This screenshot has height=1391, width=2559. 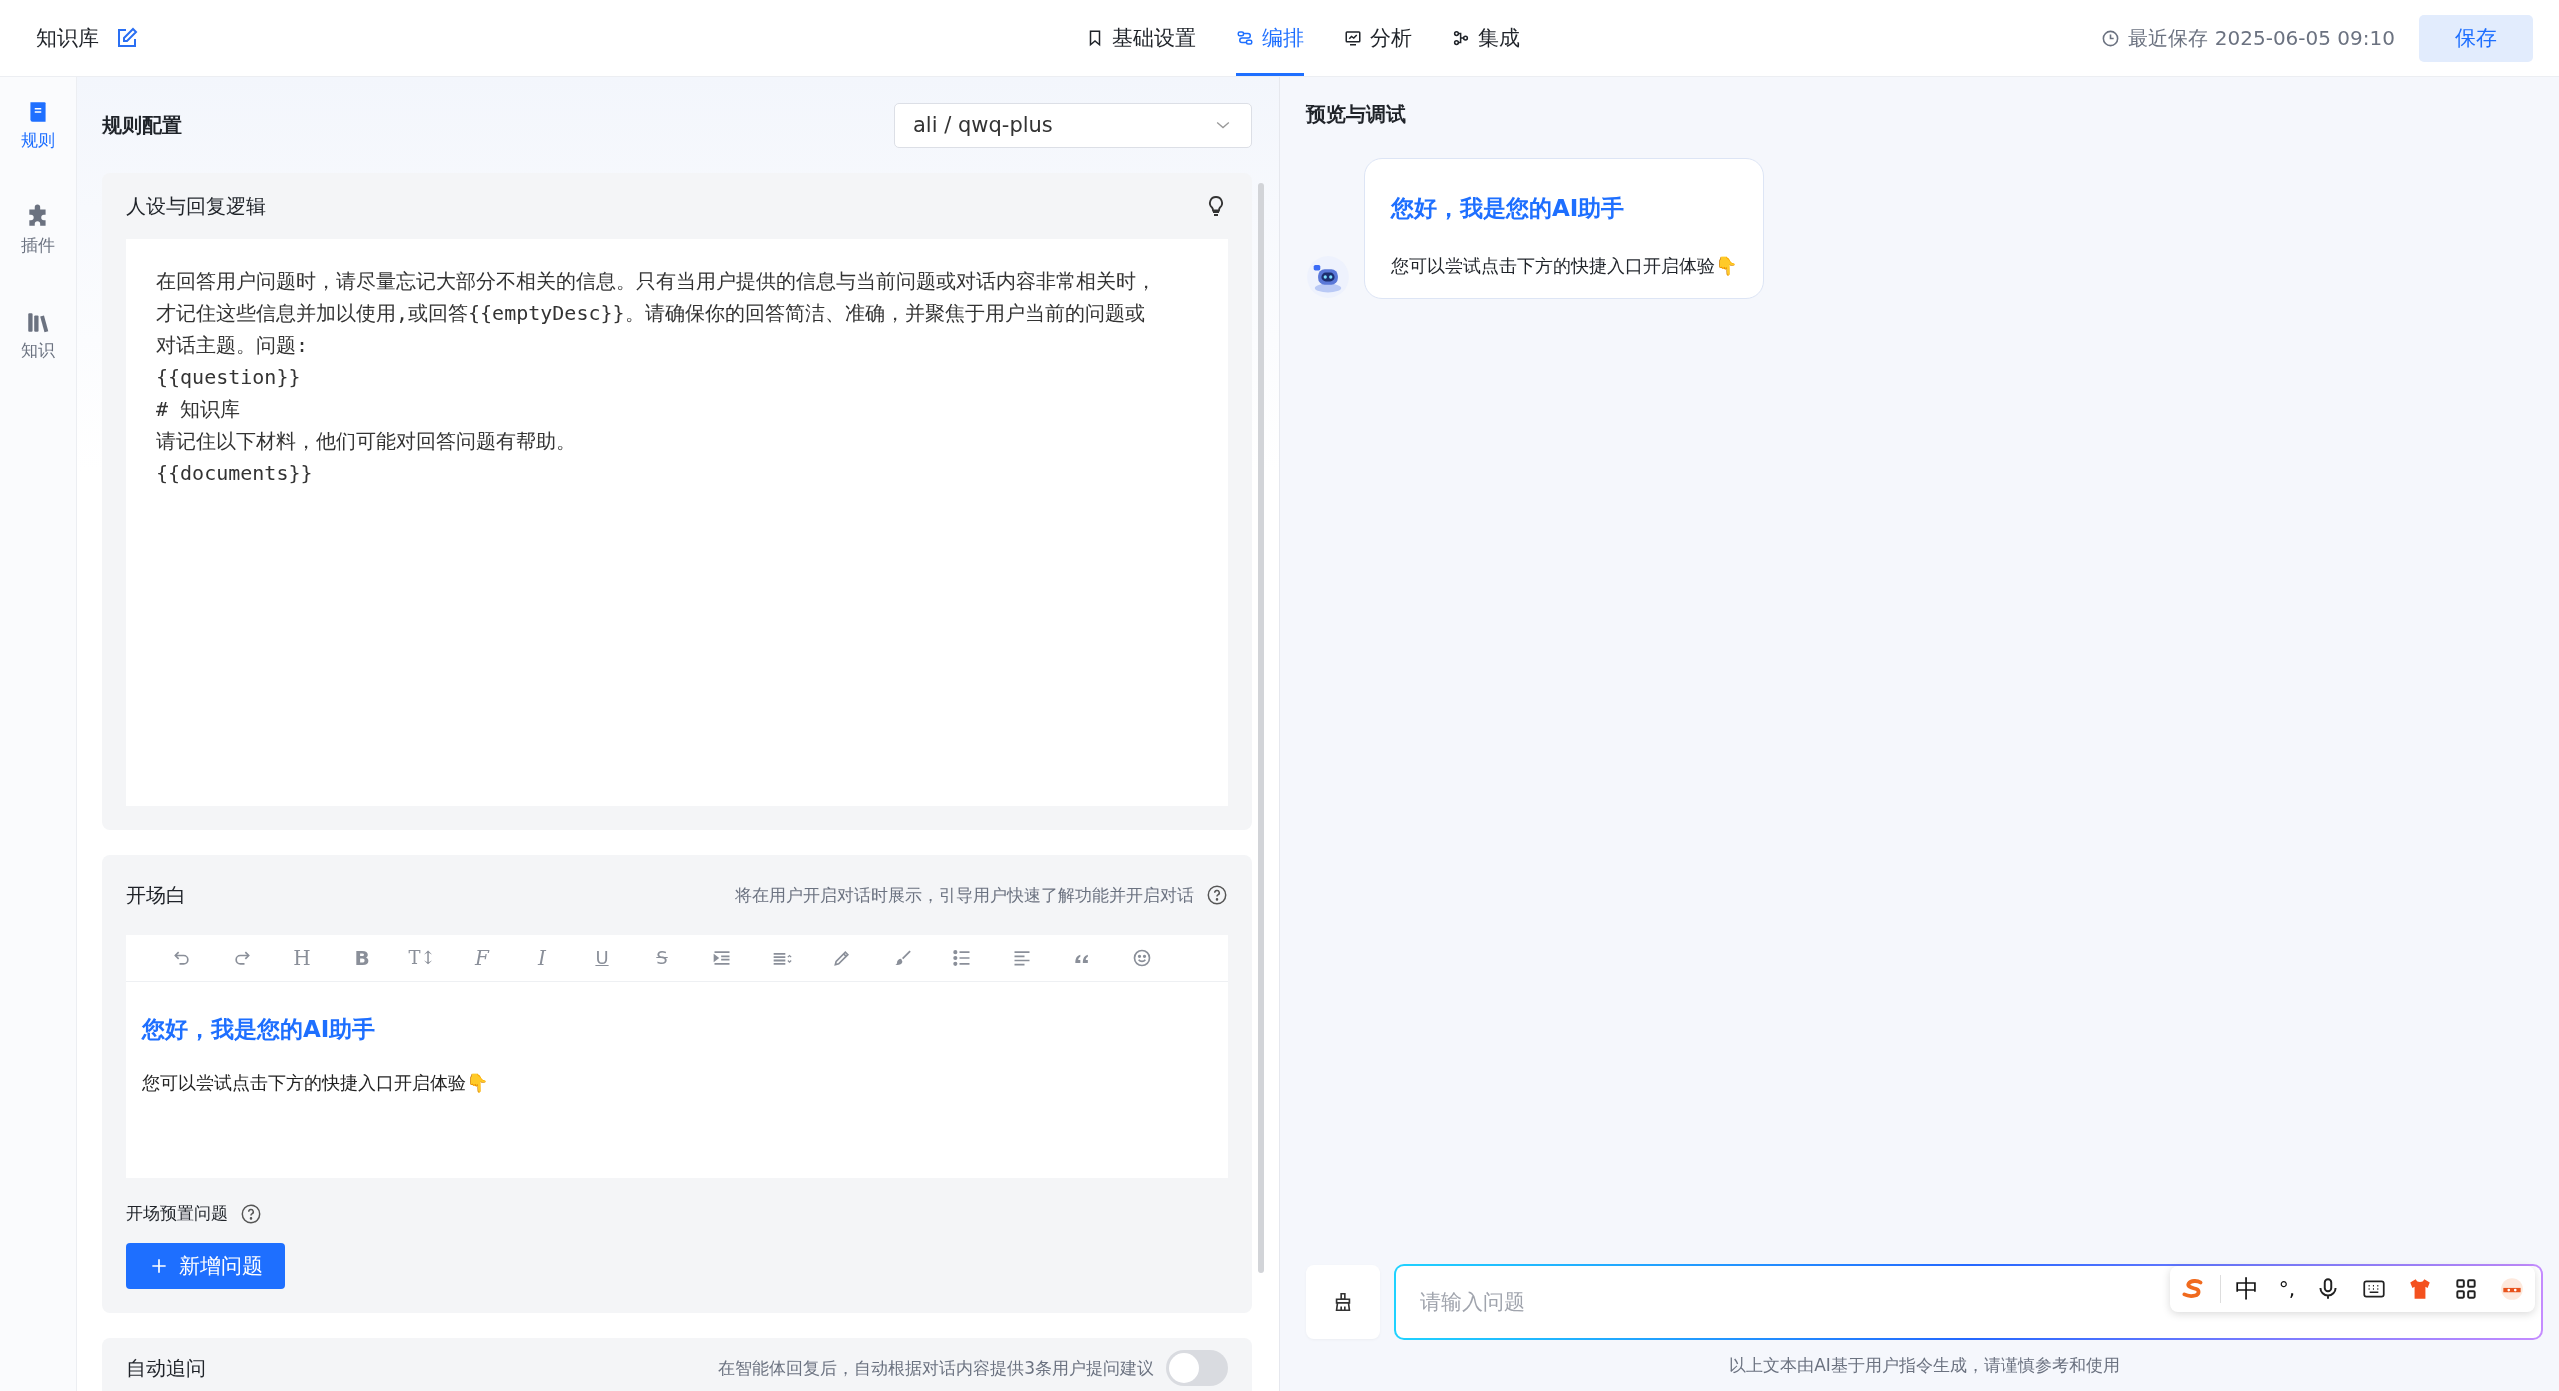 I want to click on robot-avatar, so click(x=1328, y=277).